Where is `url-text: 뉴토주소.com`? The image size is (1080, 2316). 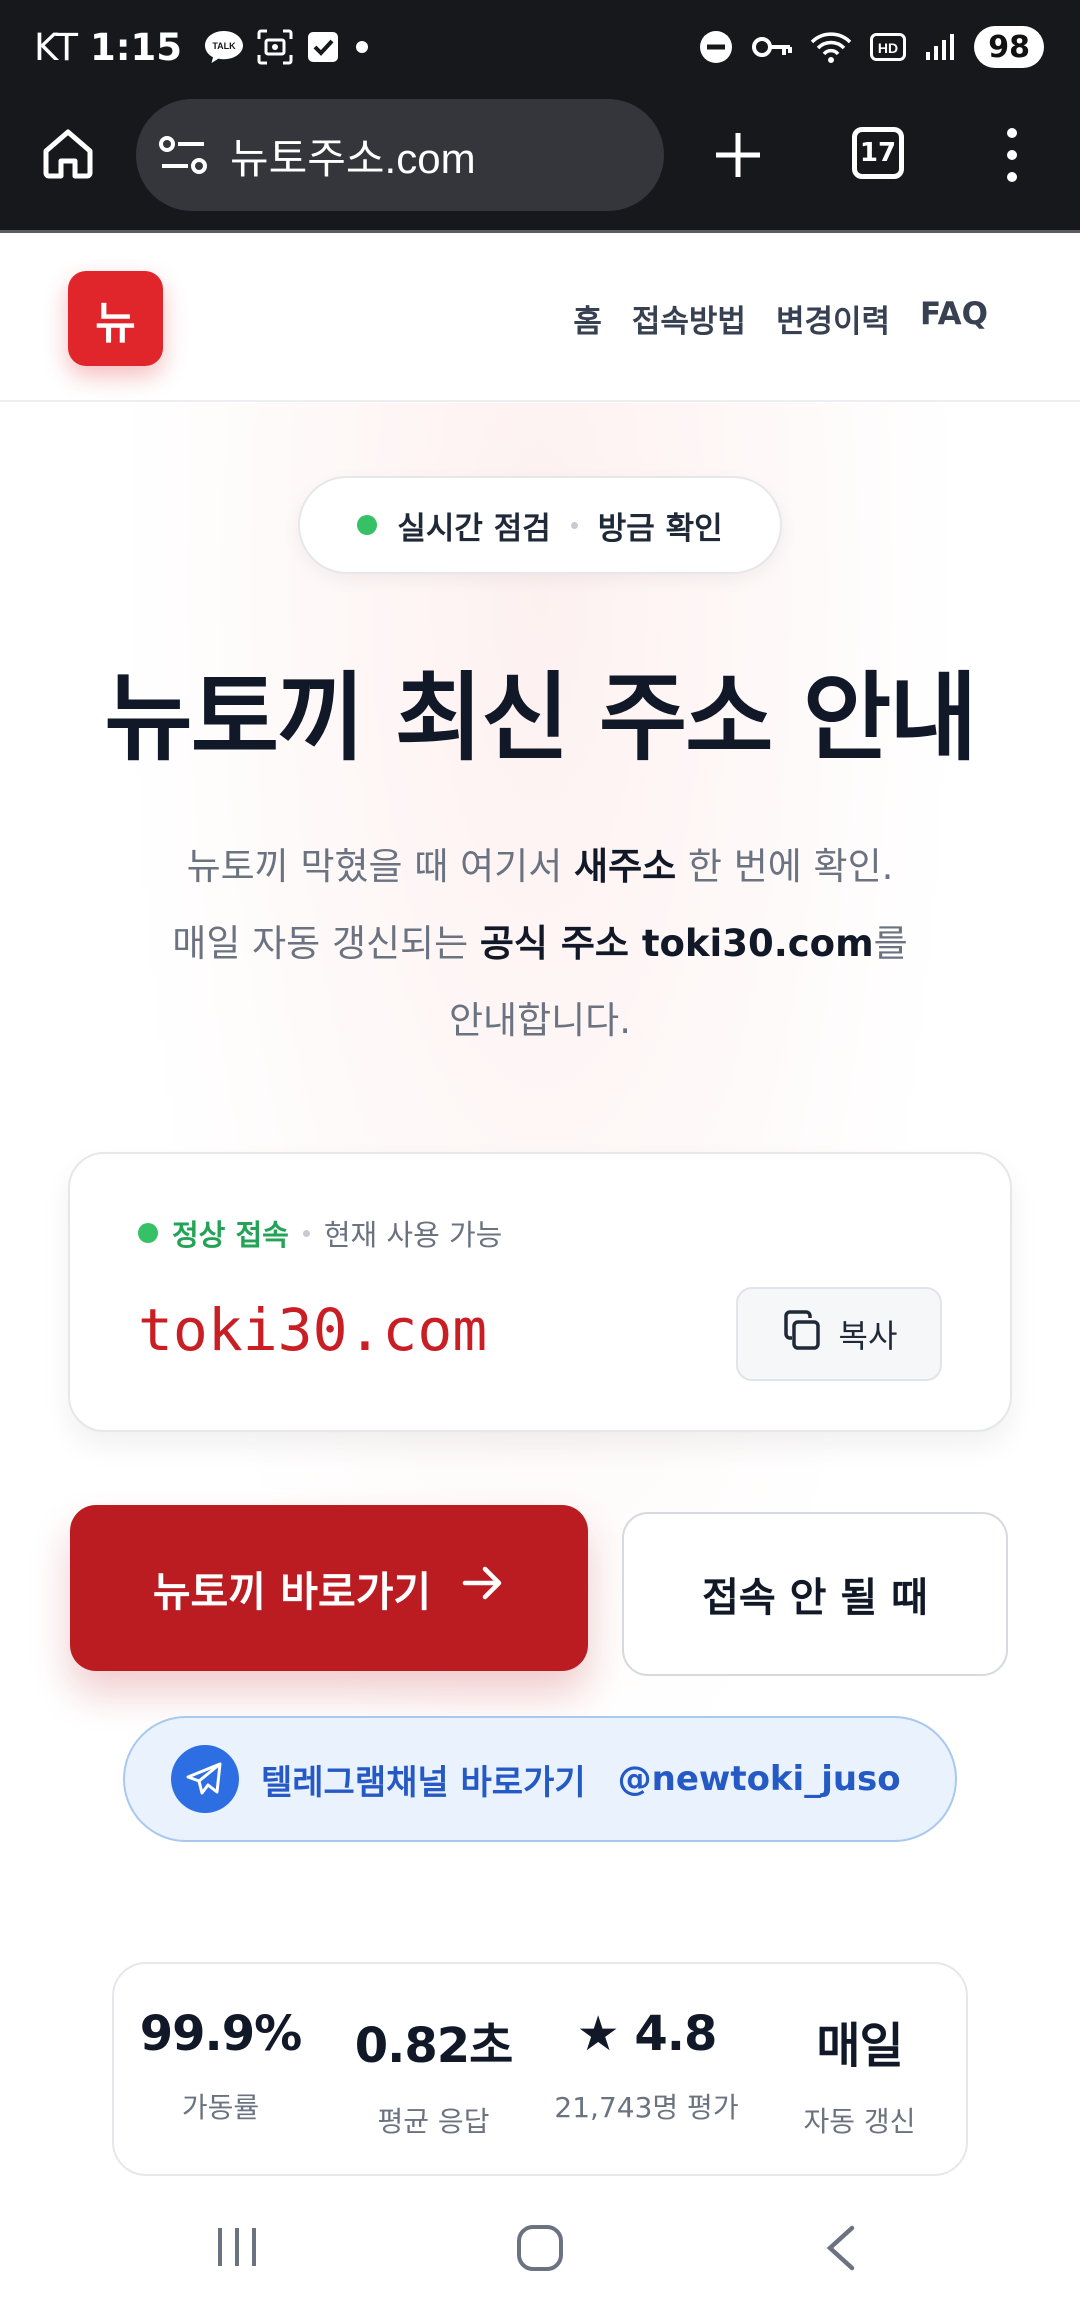
url-text: 뉴토주소.com is located at coordinates (353, 155).